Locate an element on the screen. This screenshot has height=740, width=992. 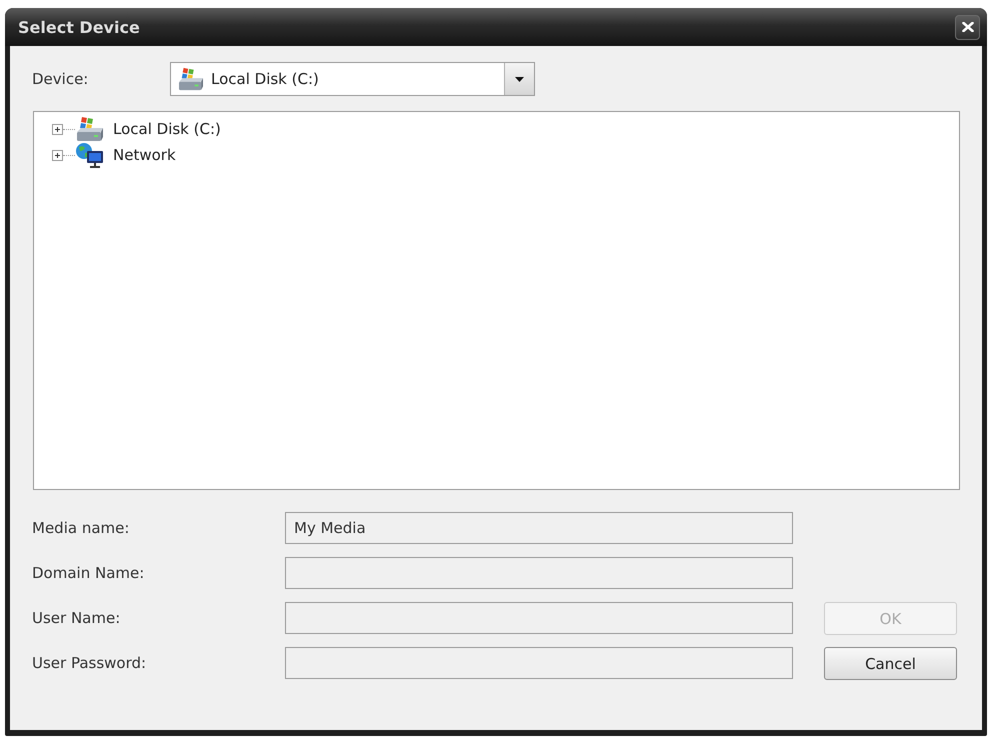
field-label: User Name: is located at coordinates (77, 618).